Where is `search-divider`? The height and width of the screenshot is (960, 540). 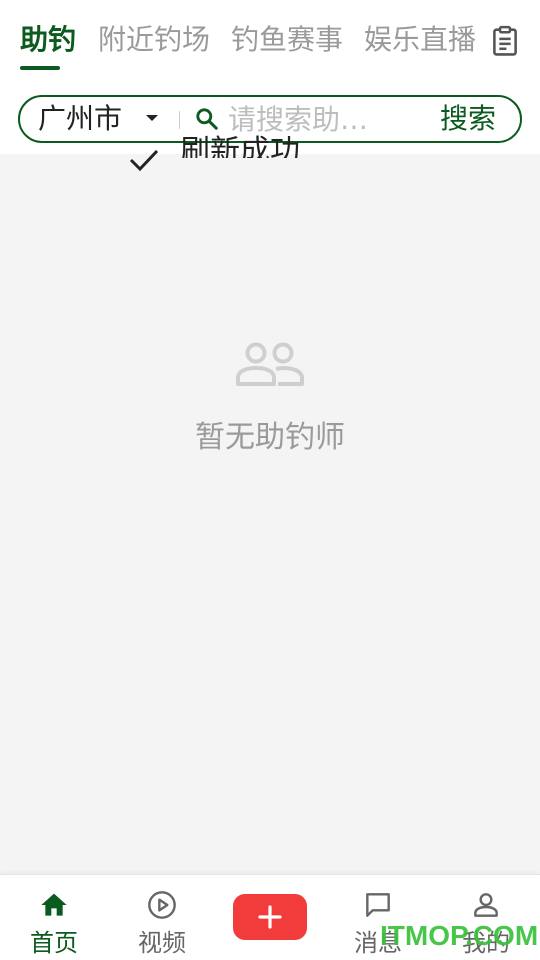
search-divider is located at coordinates (179, 120).